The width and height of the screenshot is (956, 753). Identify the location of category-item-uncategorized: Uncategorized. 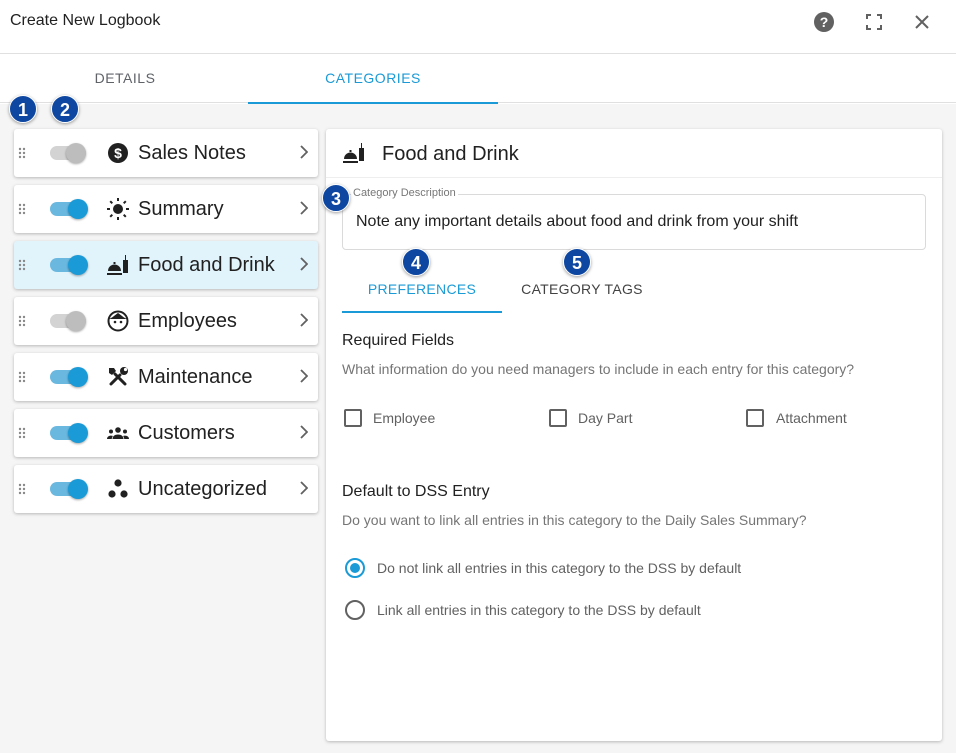
(166, 489).